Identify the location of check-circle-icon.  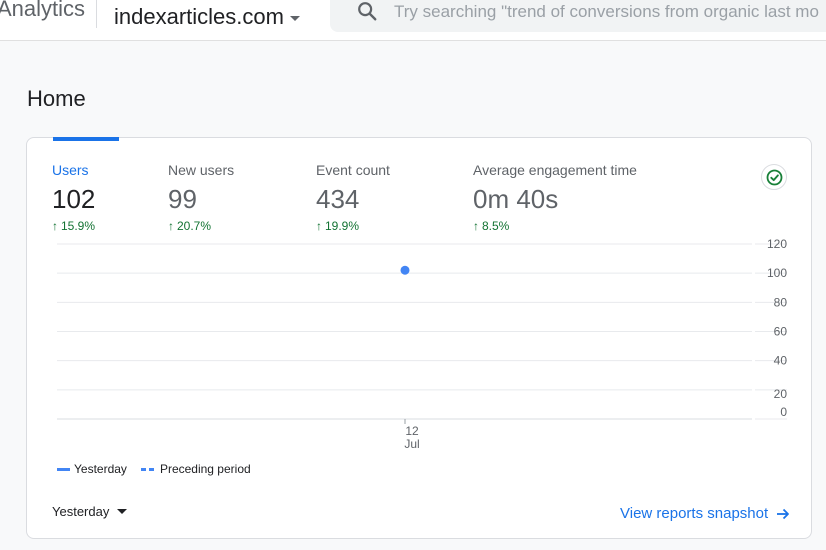
(774, 177).